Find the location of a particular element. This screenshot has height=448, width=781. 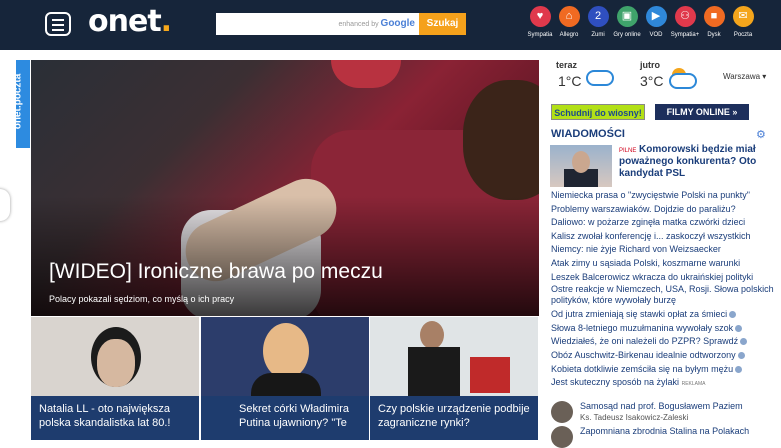

carousel-prev-arrow is located at coordinates (5, 205).